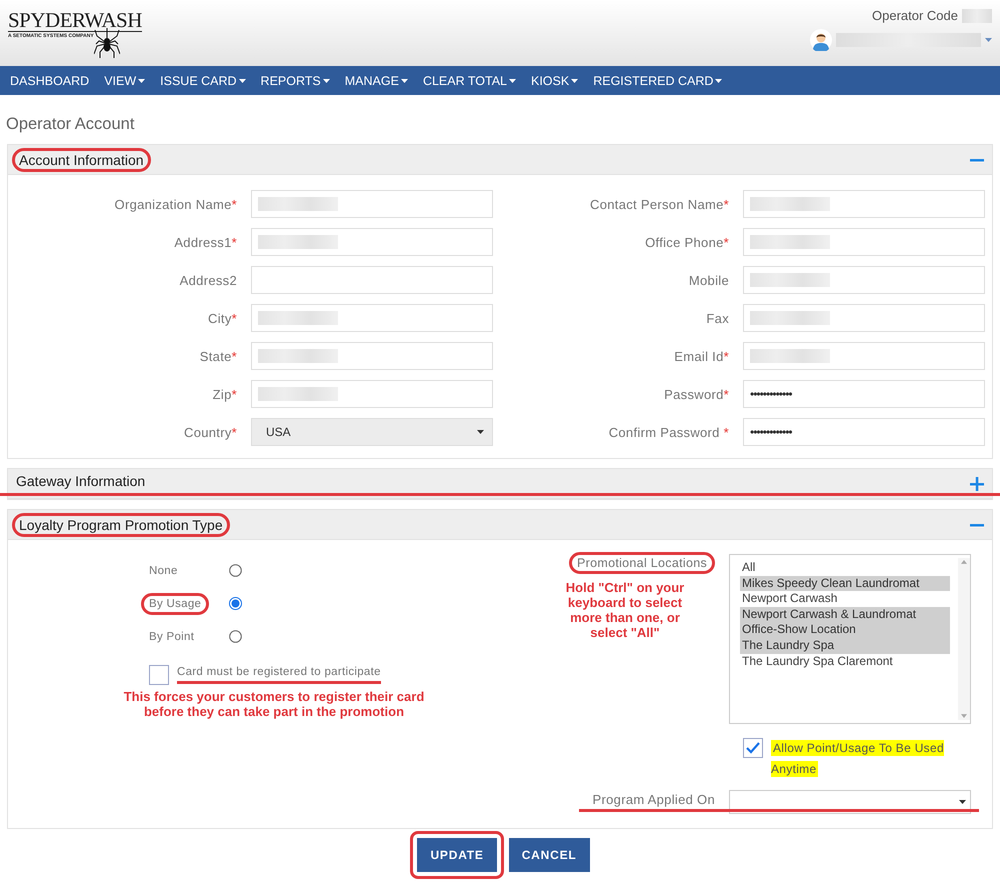  Describe the element at coordinates (80, 481) in the screenshot. I see `section-title: Gateway Information` at that location.